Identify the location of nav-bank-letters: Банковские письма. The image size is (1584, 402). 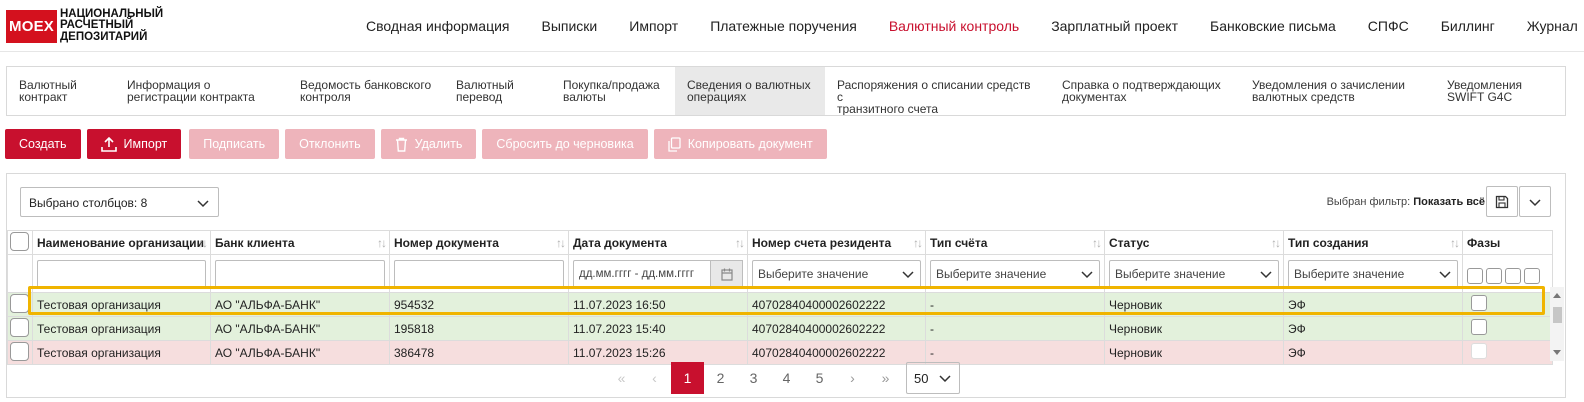
(1273, 26).